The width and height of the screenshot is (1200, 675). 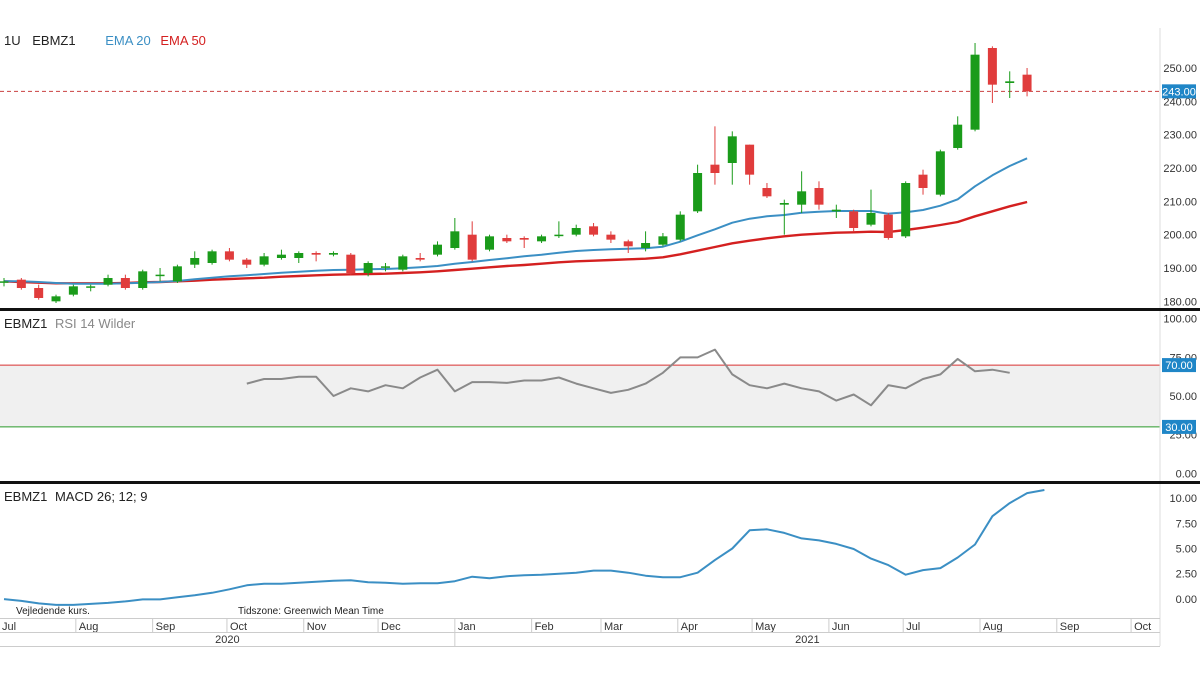 What do you see at coordinates (841, 627) in the screenshot?
I see `month-label: Jun` at bounding box center [841, 627].